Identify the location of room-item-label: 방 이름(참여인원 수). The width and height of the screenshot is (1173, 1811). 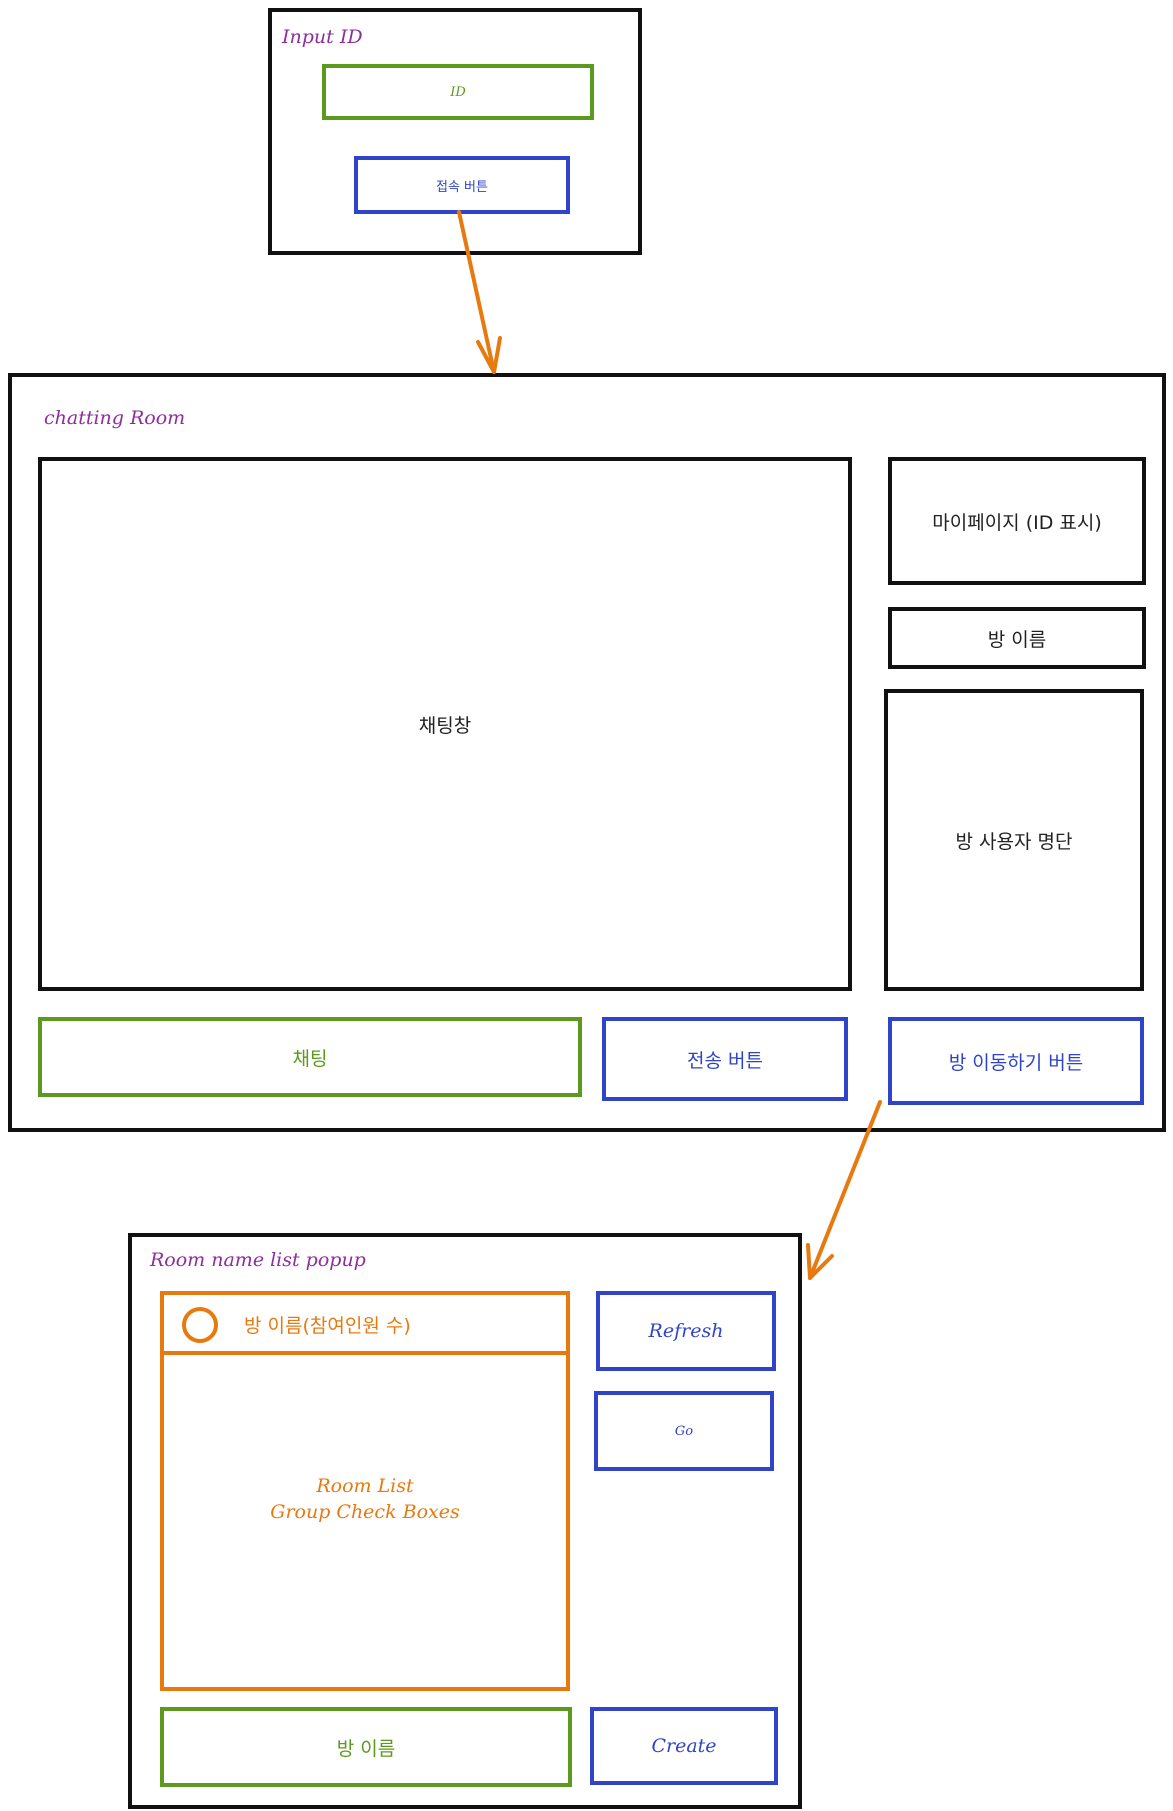
(327, 1326).